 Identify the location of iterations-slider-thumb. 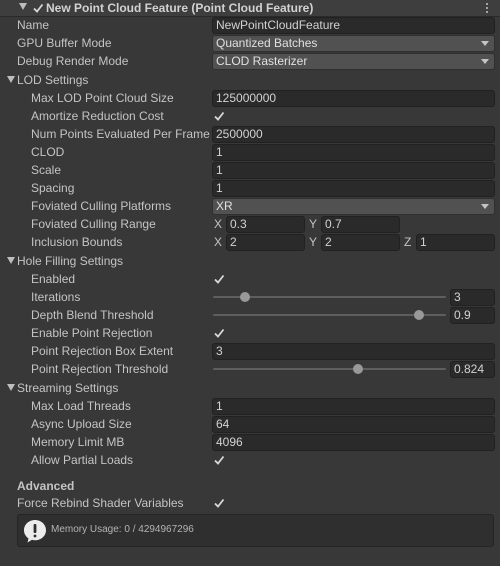
(244, 297).